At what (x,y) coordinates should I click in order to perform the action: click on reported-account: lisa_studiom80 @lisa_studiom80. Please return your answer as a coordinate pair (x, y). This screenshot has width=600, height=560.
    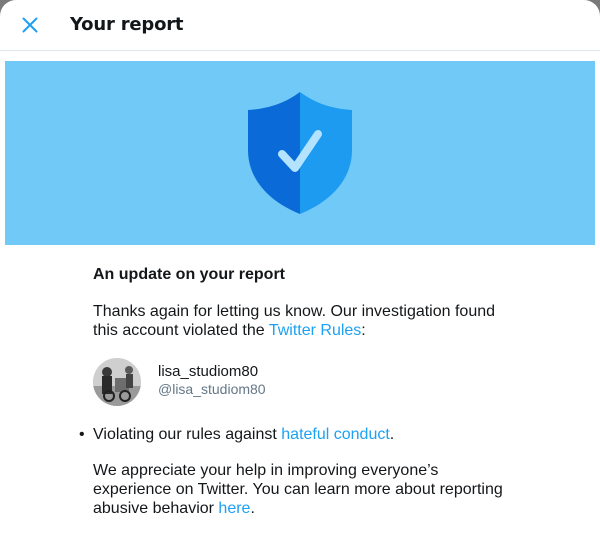
    Looking at the image, I should click on (179, 382).